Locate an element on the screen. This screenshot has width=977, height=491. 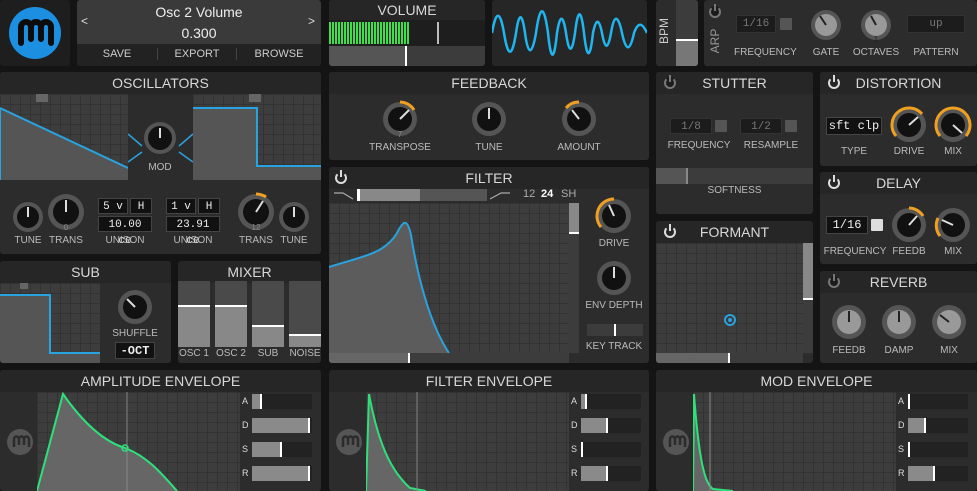
mixer-osc1-slider is located at coordinates (194, 314).